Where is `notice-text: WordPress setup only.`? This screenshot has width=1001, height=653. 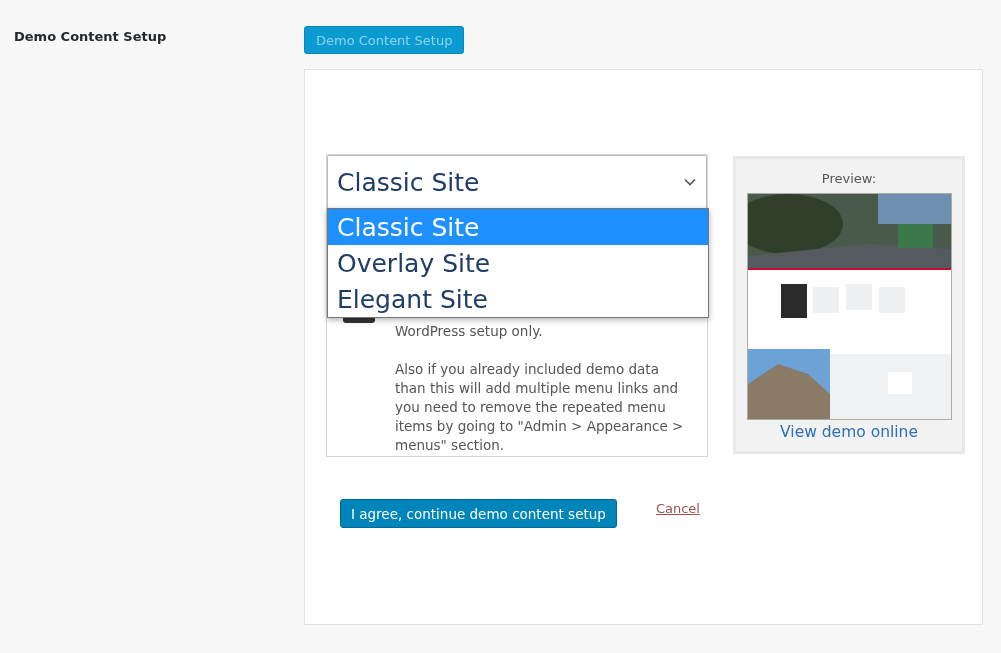 notice-text: WordPress setup only. is located at coordinates (469, 331).